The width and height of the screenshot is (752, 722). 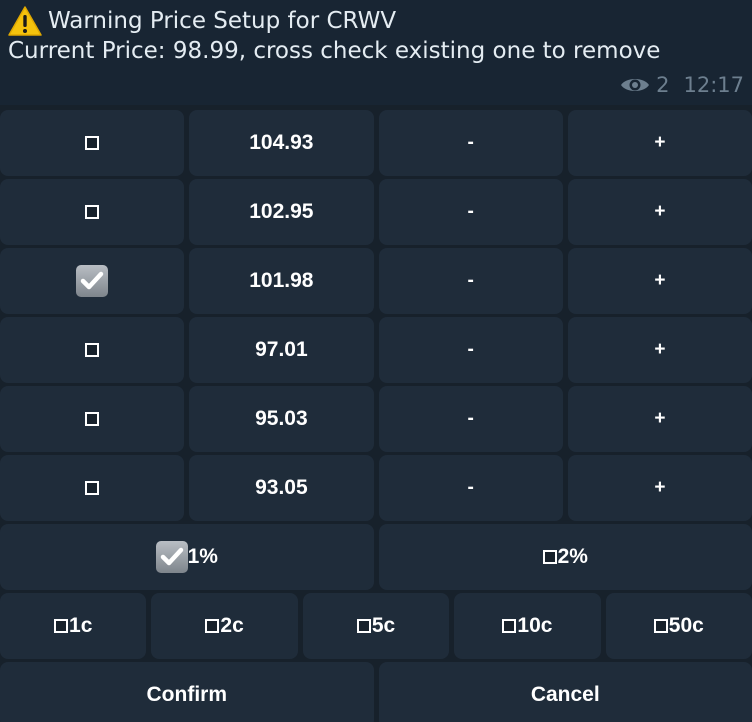 What do you see at coordinates (535, 625) in the screenshot?
I see `cent-step-label: 10c` at bounding box center [535, 625].